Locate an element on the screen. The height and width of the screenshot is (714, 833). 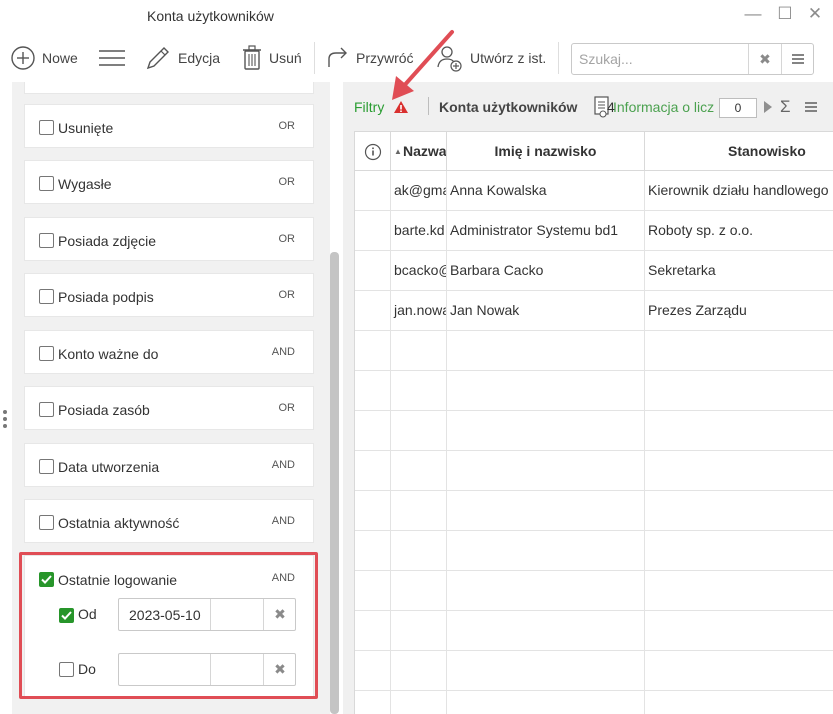
annotation-arrow is located at coordinates (423, 65).